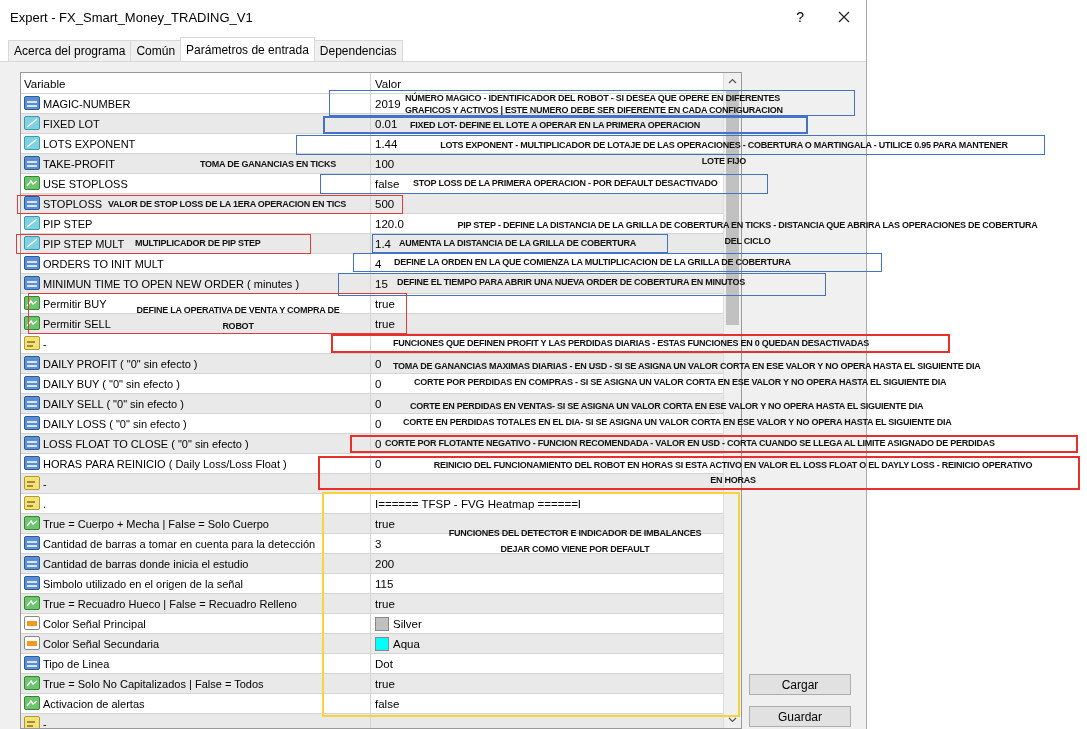 The image size is (1087, 729). What do you see at coordinates (383, 243) in the screenshot?
I see `parameter-value: 1.4` at bounding box center [383, 243].